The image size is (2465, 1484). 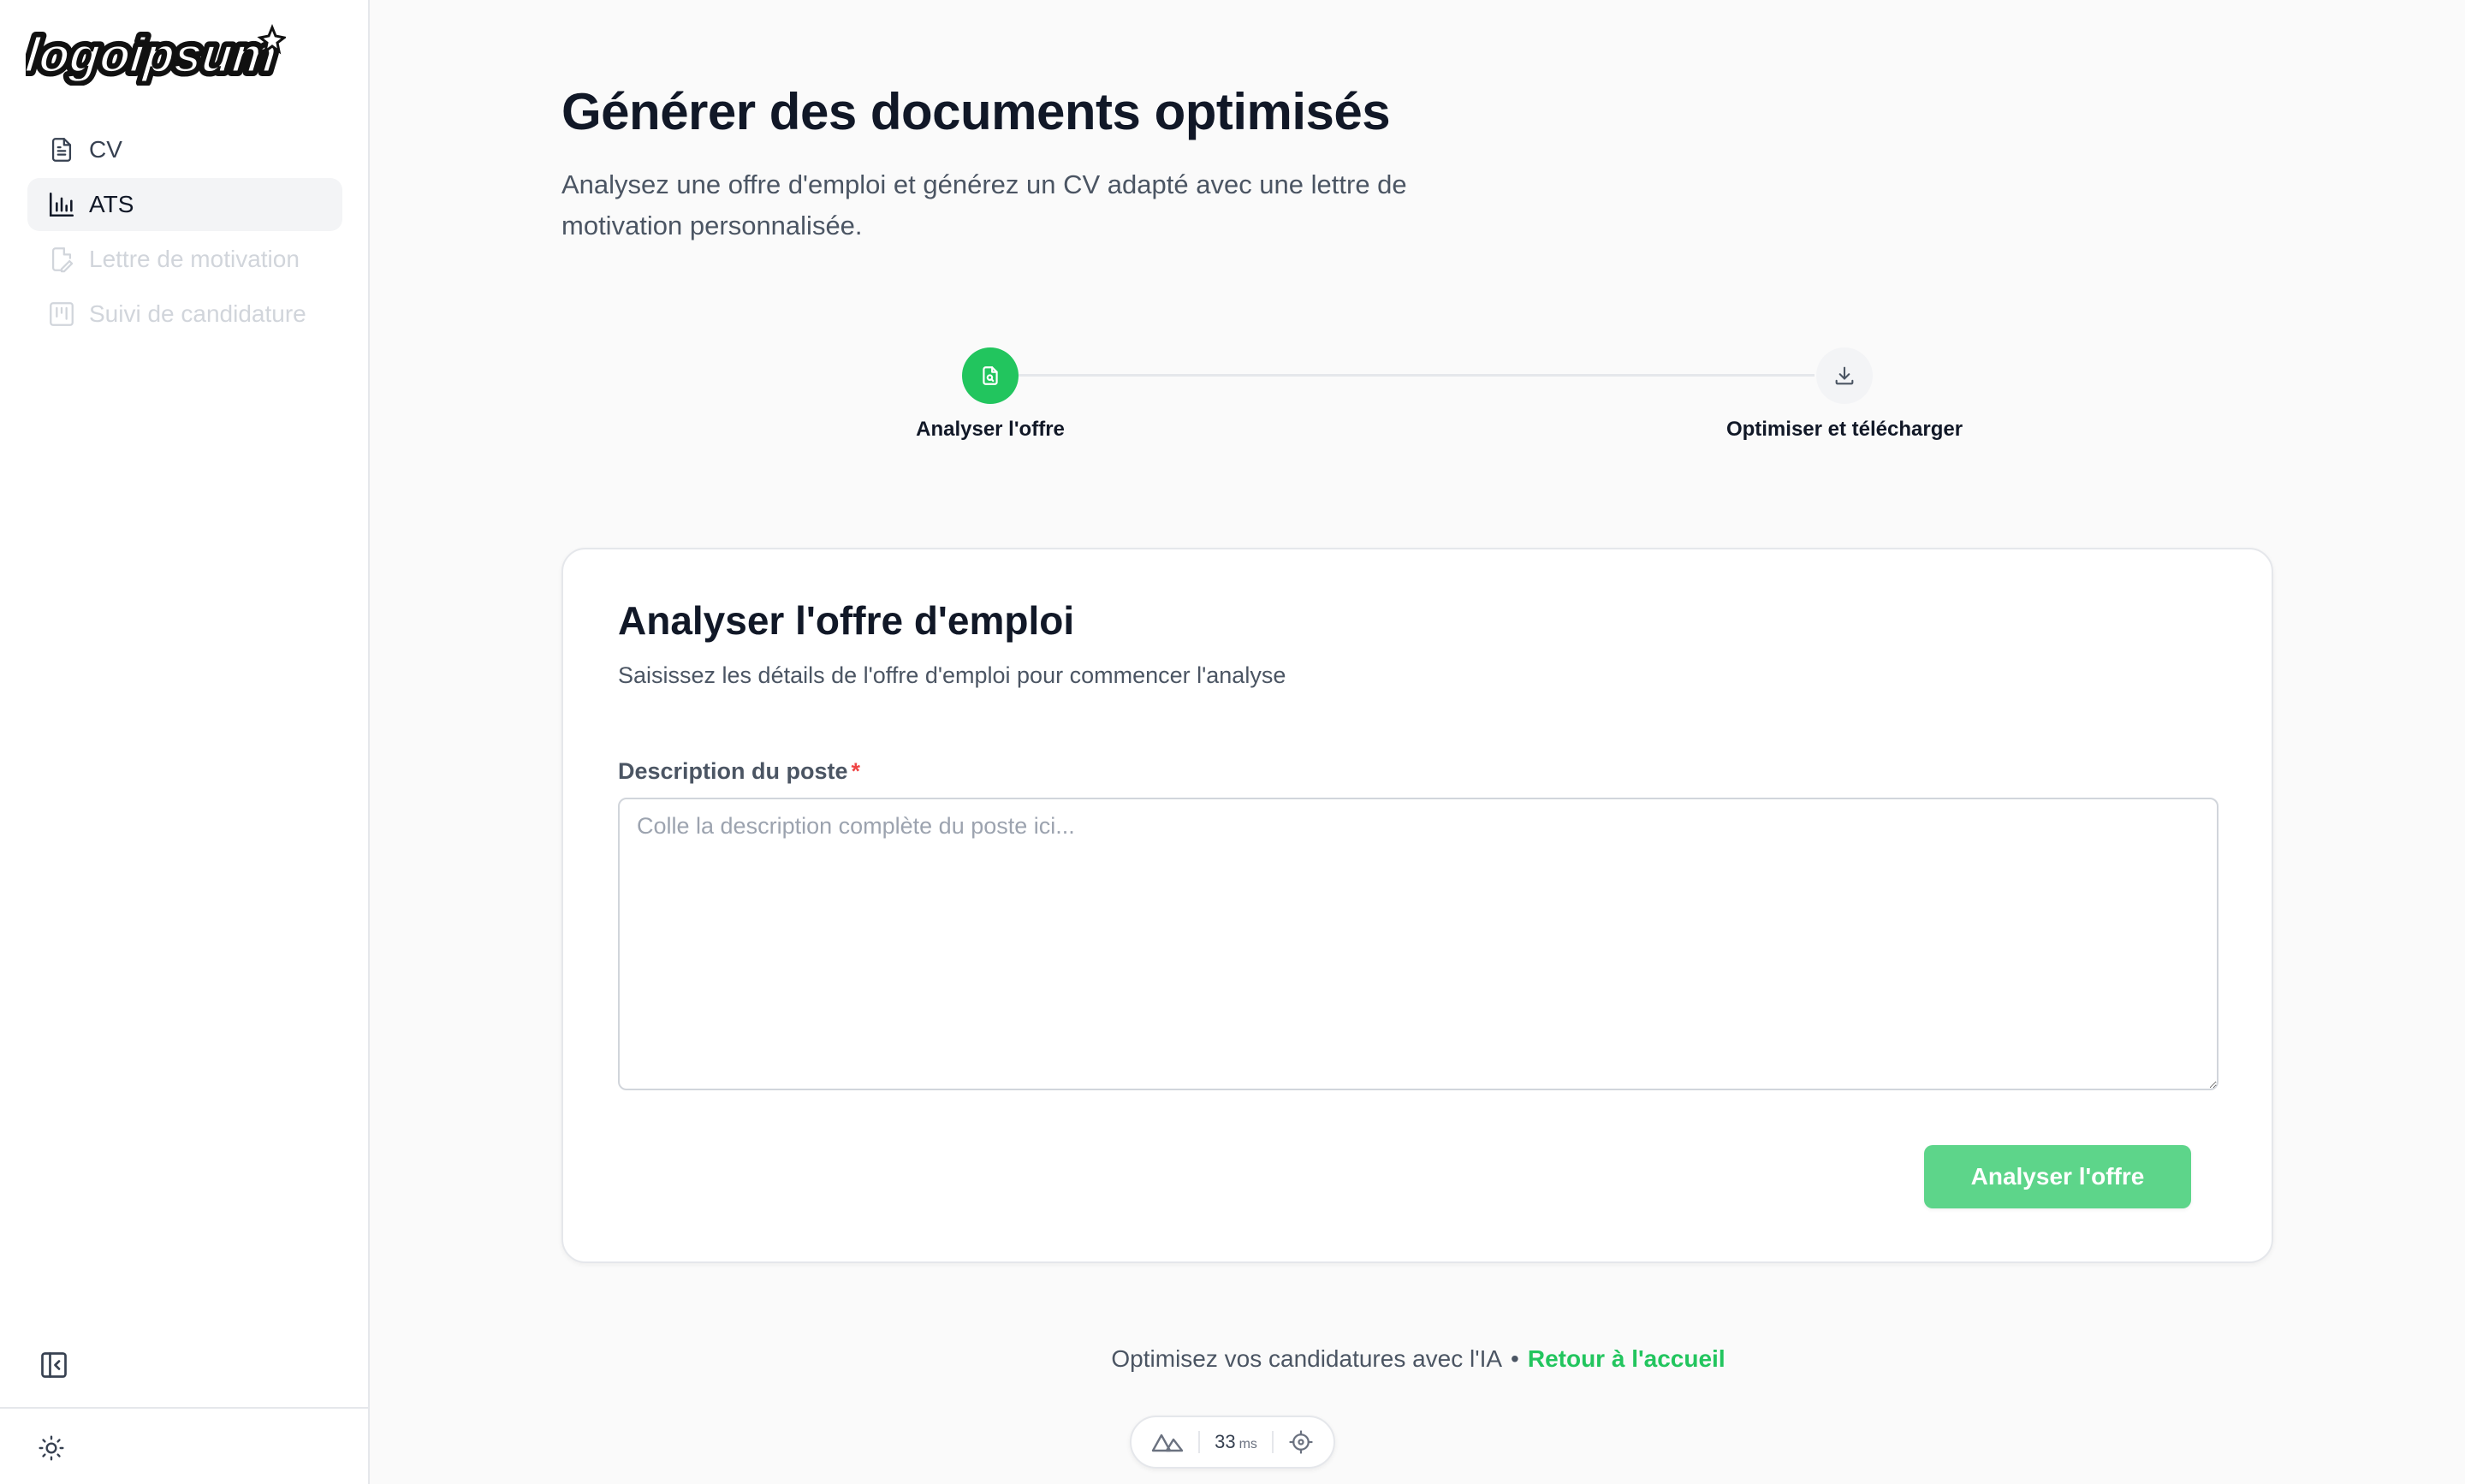 What do you see at coordinates (184, 150) in the screenshot?
I see `sidebar-item-cv: CV` at bounding box center [184, 150].